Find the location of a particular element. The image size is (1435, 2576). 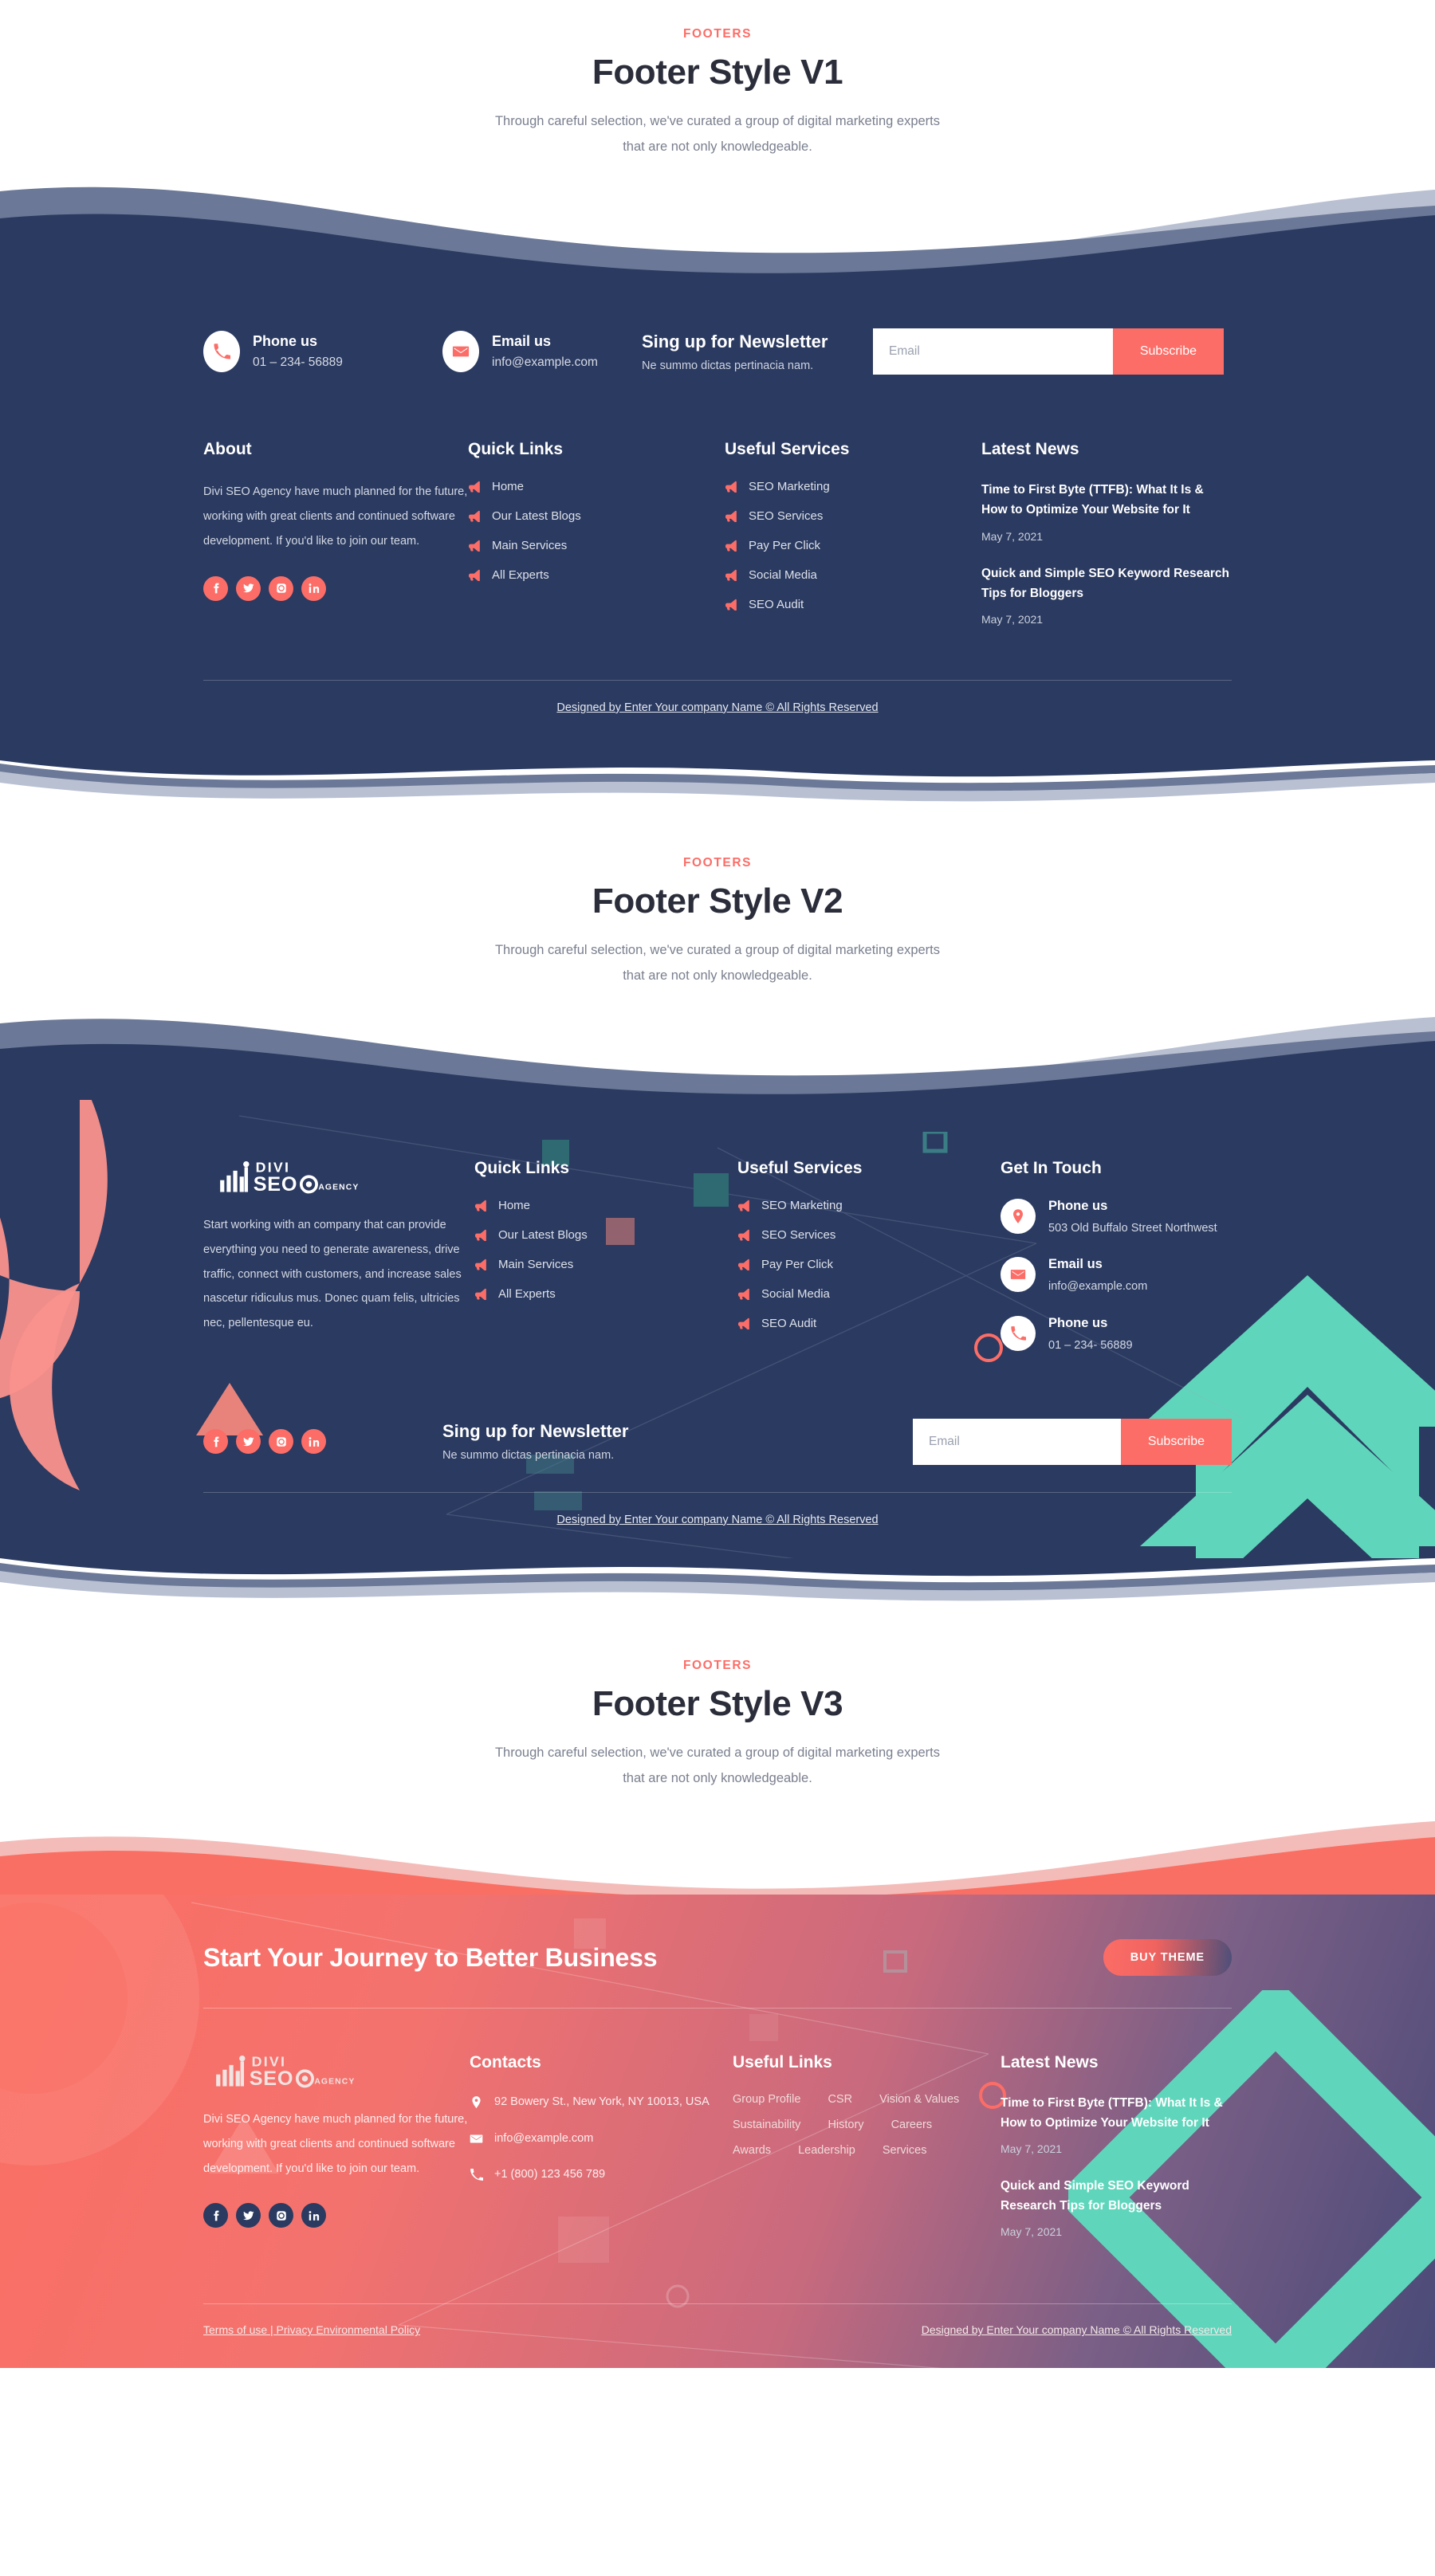

quick-links-heading: Quick Links is located at coordinates (516, 449).